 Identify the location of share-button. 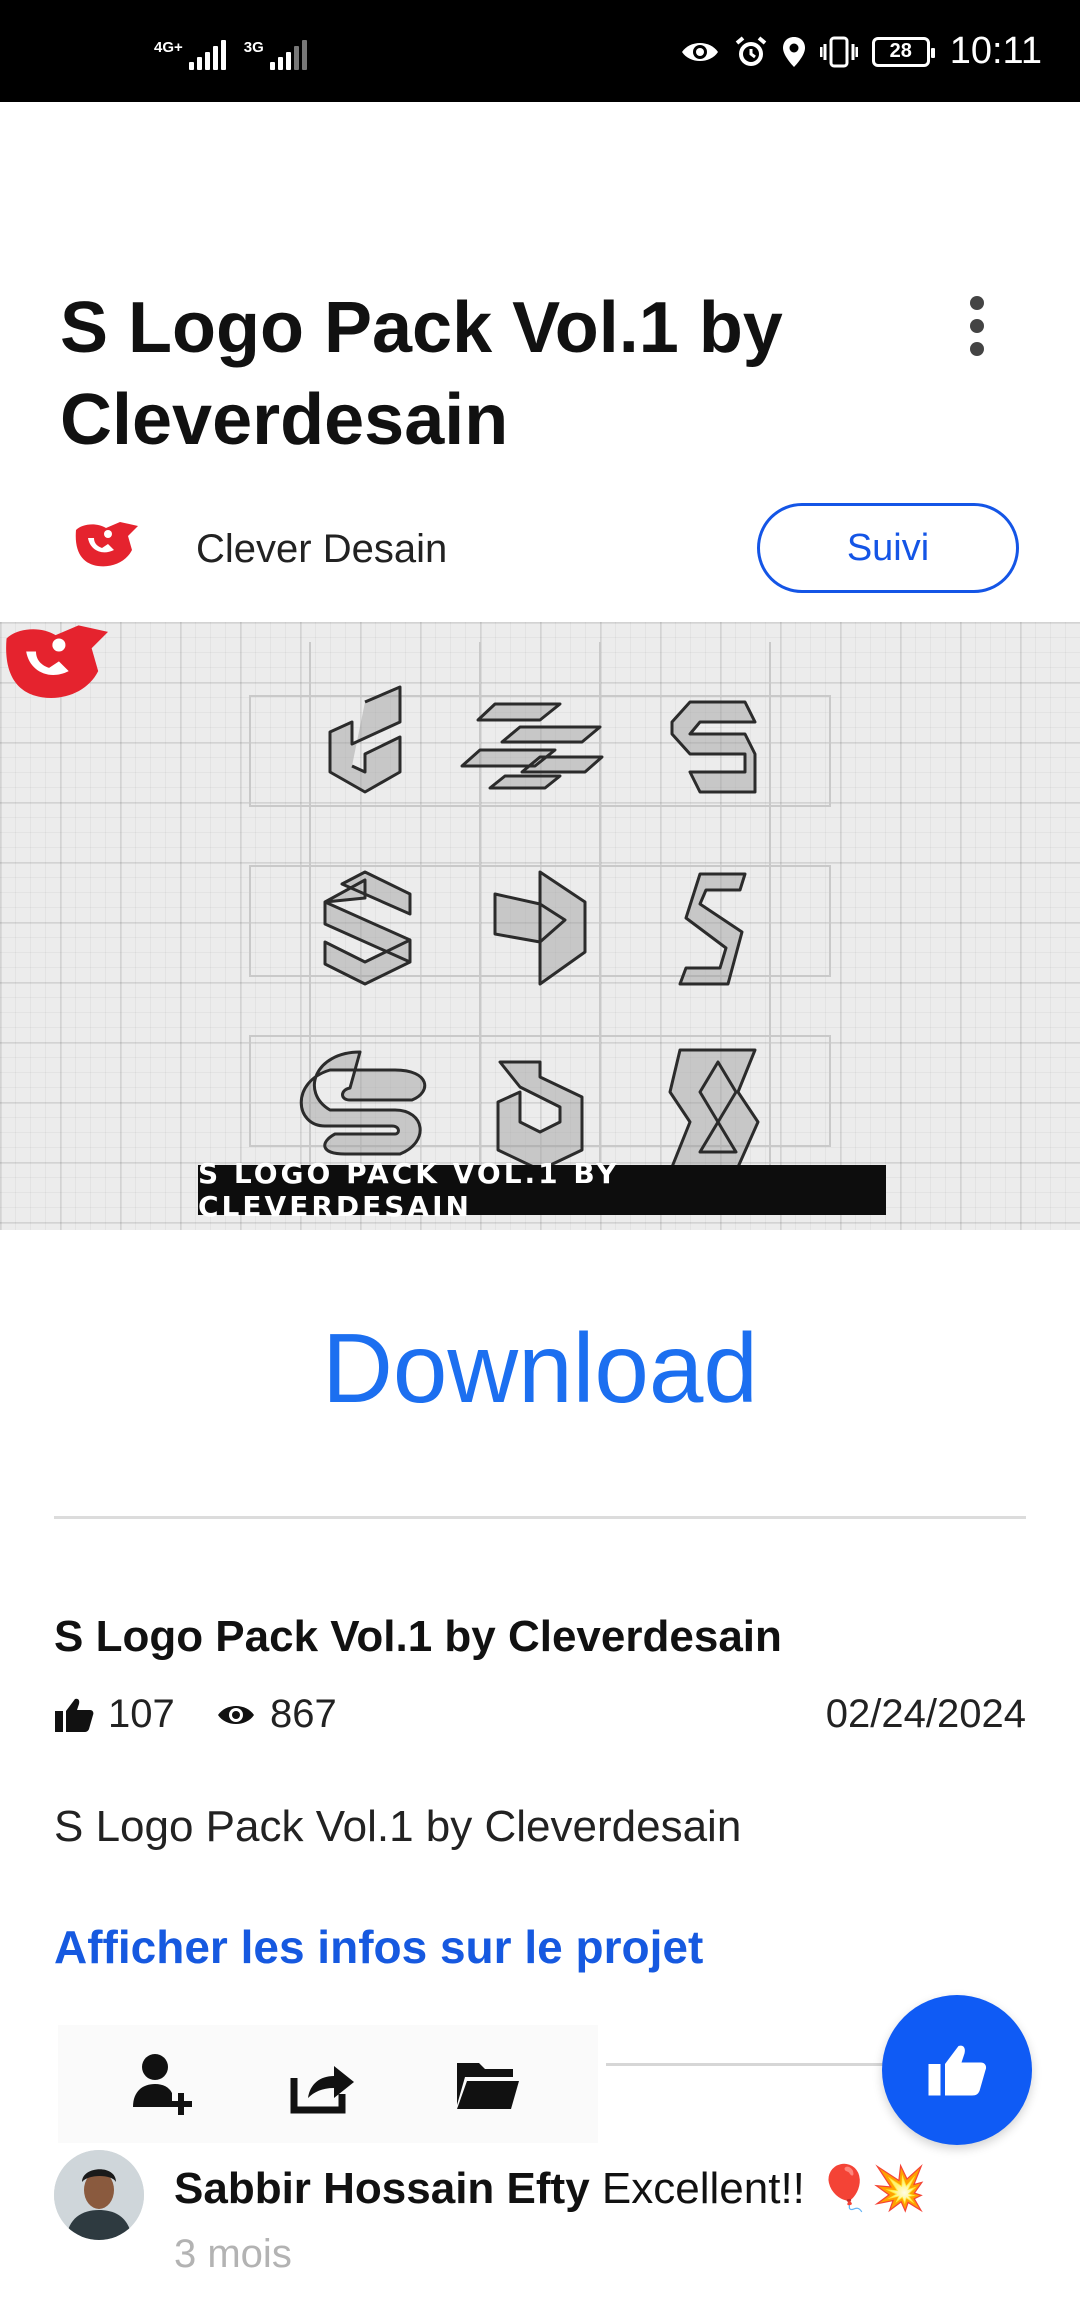
(323, 2084).